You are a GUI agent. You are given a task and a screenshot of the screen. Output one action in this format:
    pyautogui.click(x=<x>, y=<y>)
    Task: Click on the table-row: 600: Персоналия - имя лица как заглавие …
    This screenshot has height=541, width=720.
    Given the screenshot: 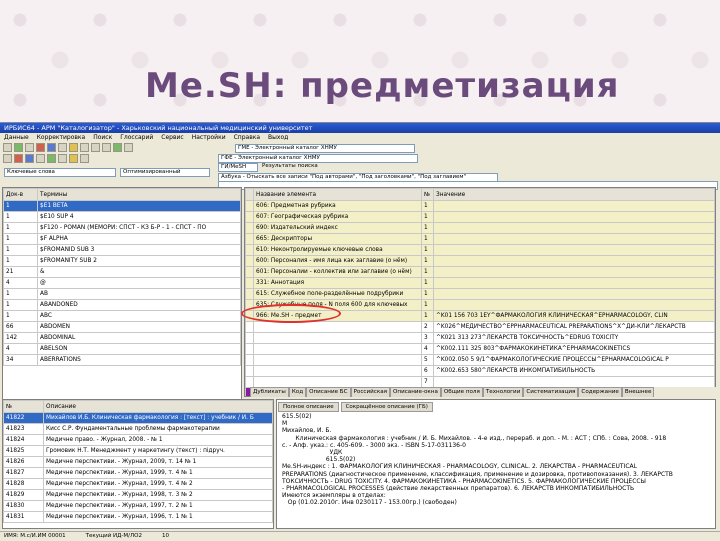 What is the action you would take?
    pyautogui.click(x=480, y=261)
    